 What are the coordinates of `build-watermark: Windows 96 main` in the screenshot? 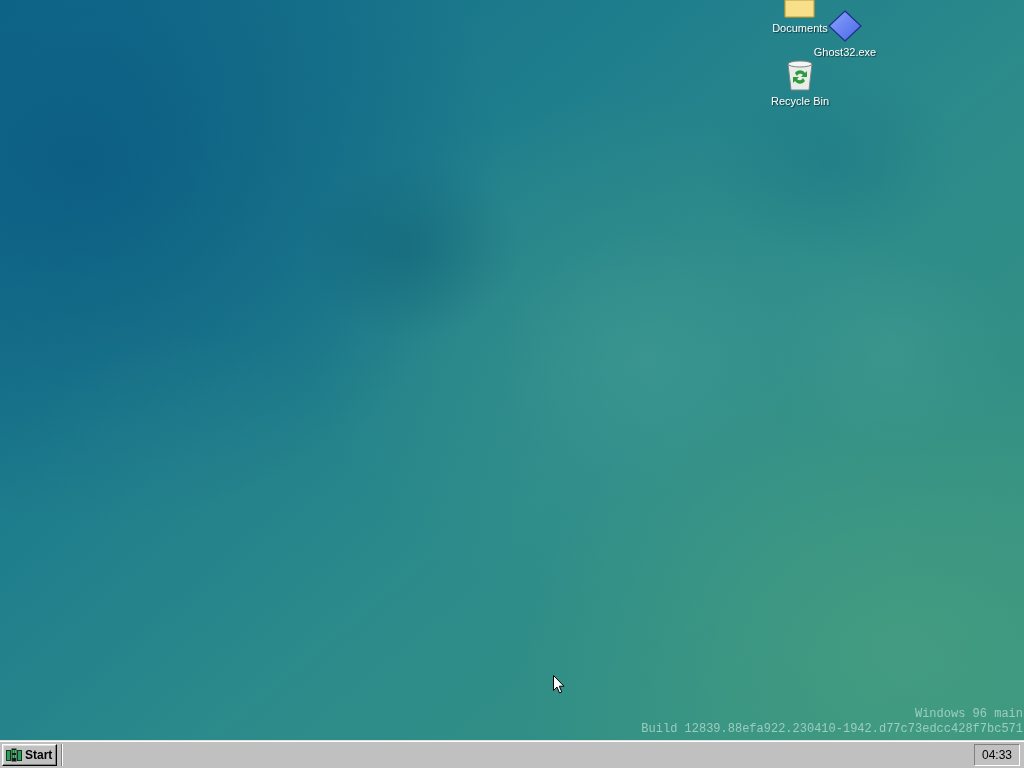 It's located at (968, 714).